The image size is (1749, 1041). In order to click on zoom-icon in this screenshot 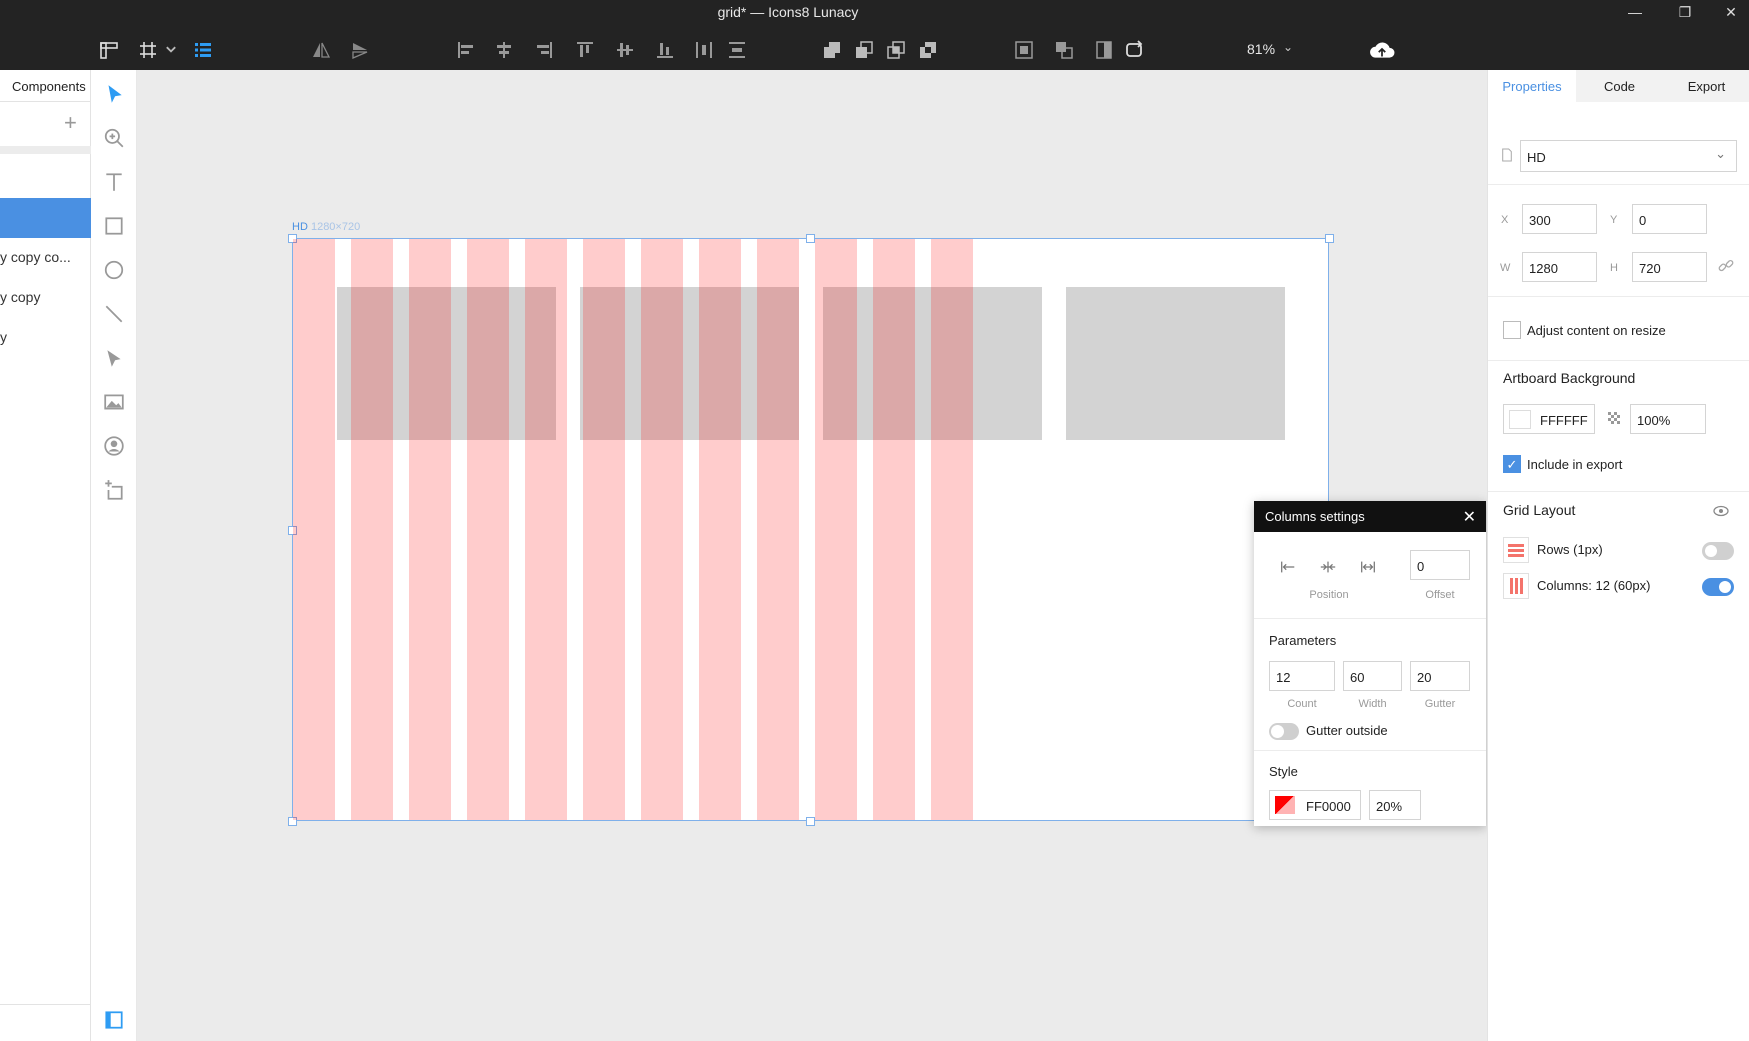, I will do `click(114, 138)`.